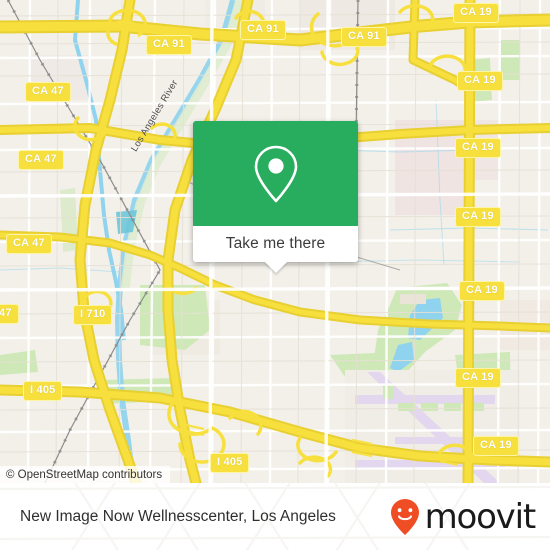 The height and width of the screenshot is (550, 550). I want to click on shield-i-710: I 710, so click(93, 315).